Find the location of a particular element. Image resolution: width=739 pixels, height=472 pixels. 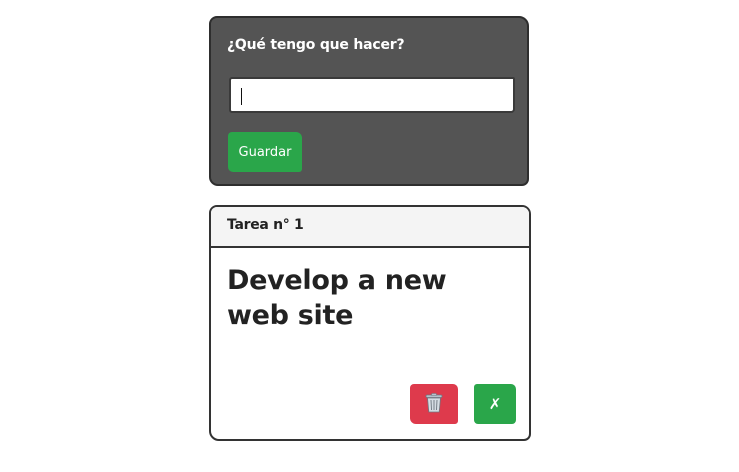

cross-mark-icon: ✗ is located at coordinates (495, 403).